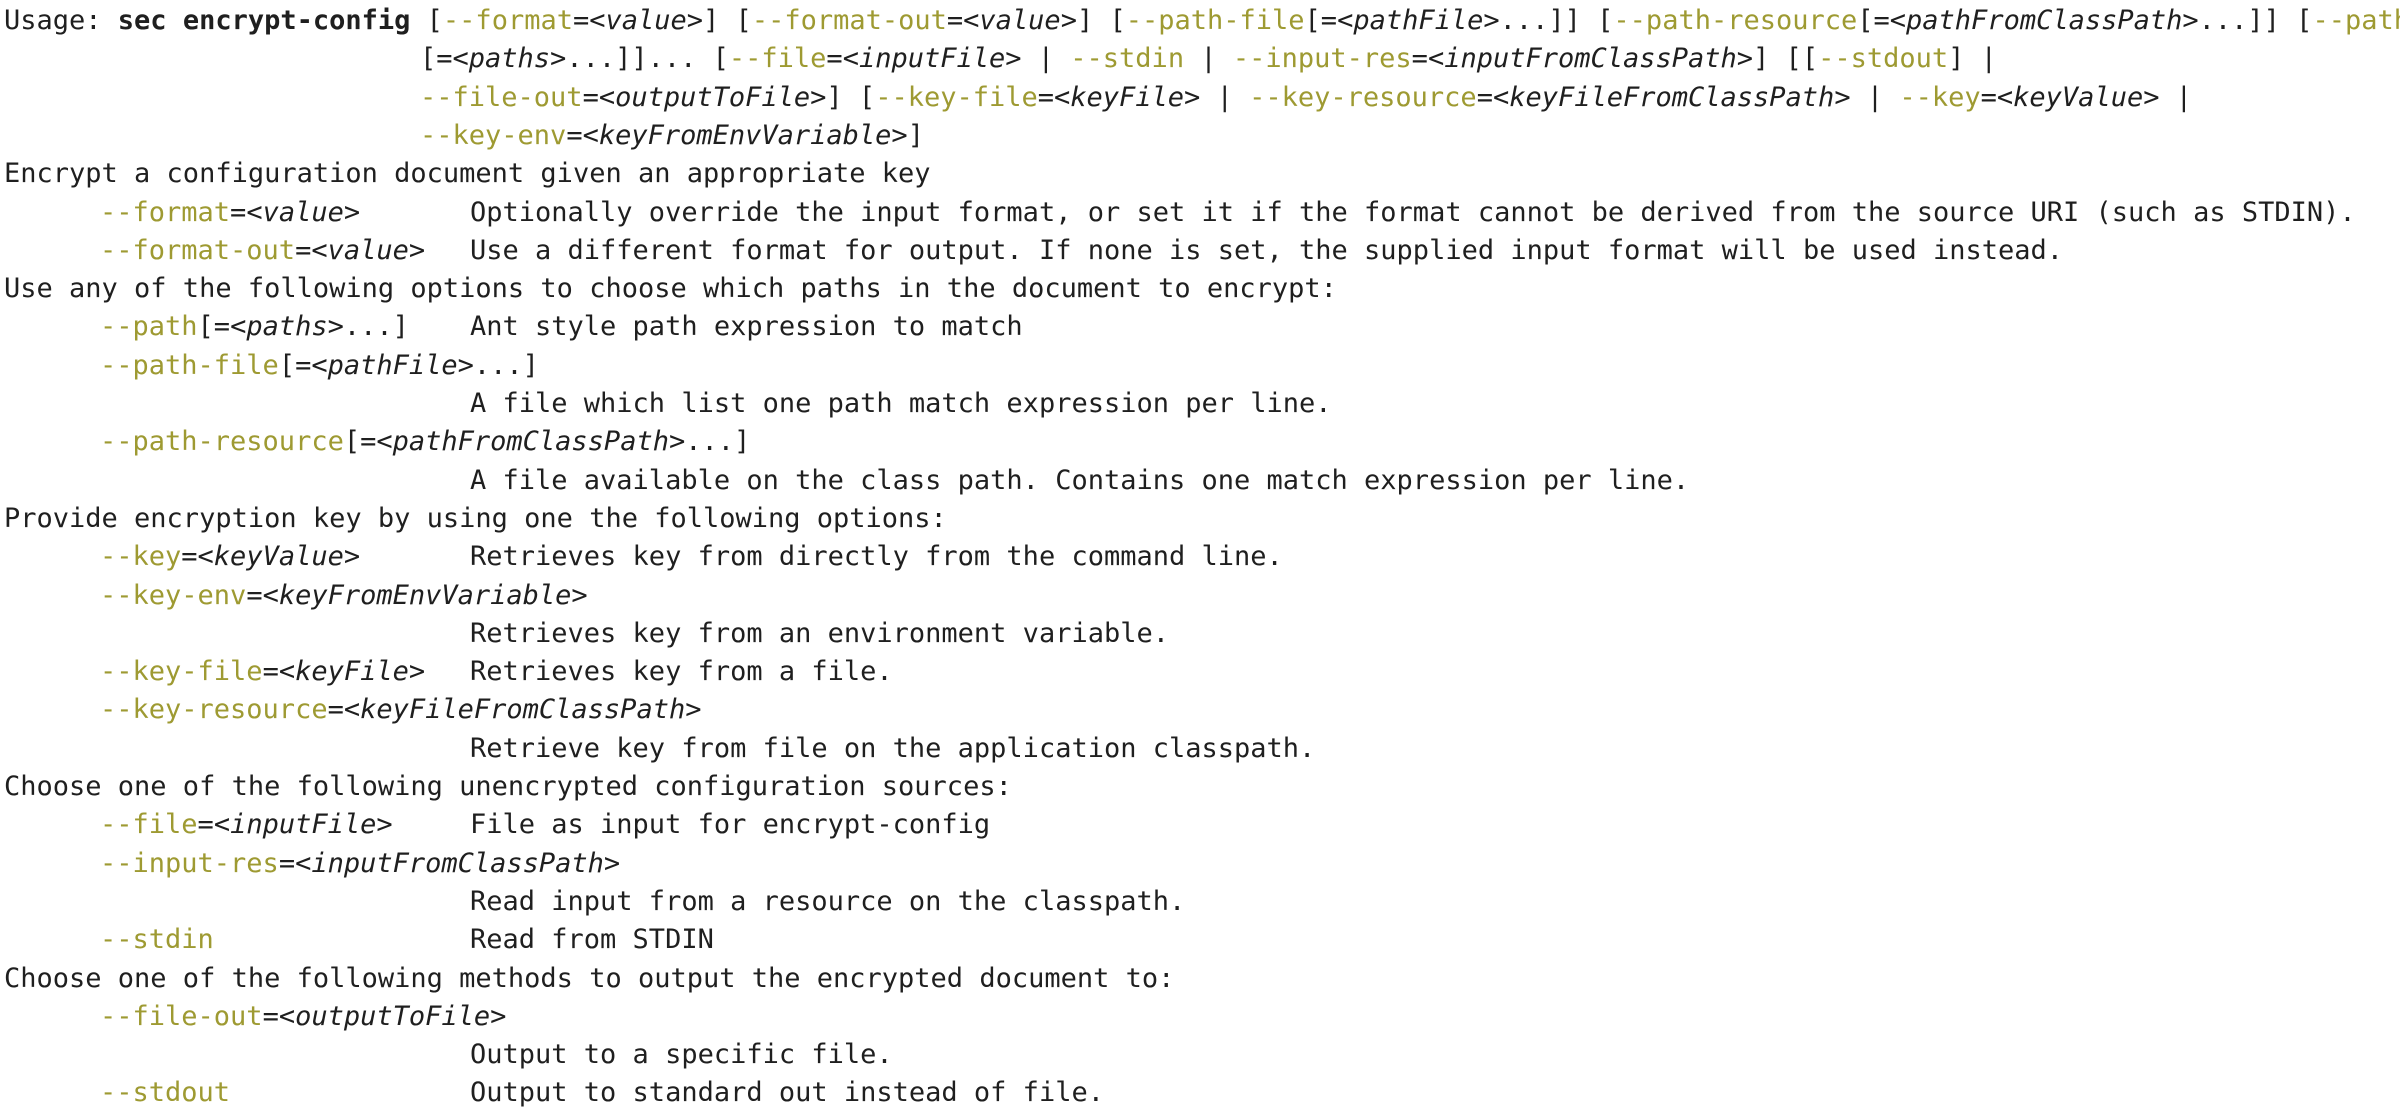 The image size is (2400, 1112). What do you see at coordinates (787, 1093) in the screenshot?
I see `option-description-text: Output to standard out instead of file.` at bounding box center [787, 1093].